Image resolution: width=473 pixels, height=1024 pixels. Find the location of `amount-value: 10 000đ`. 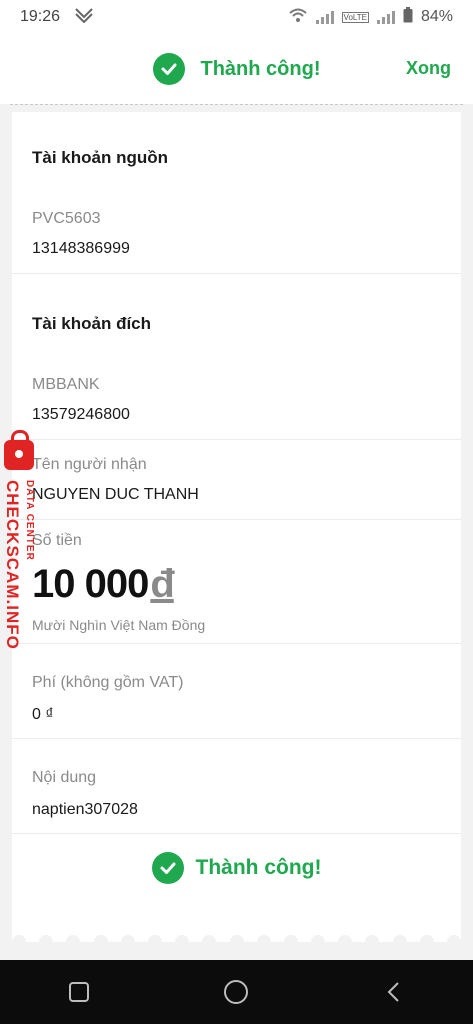

amount-value: 10 000đ is located at coordinates (103, 584).